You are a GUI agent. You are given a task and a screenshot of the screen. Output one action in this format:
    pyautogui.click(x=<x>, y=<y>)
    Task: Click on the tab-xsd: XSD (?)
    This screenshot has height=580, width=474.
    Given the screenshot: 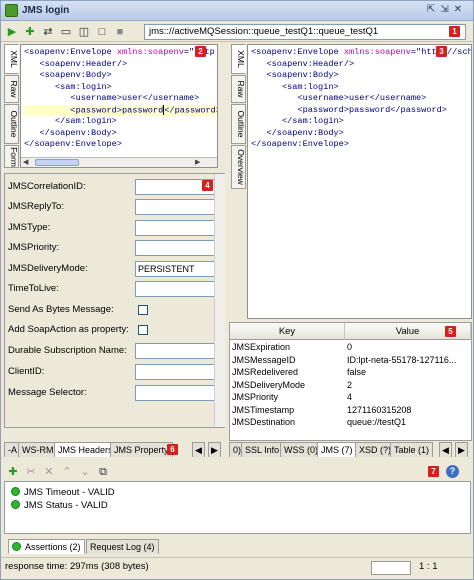 What is the action you would take?
    pyautogui.click(x=375, y=449)
    